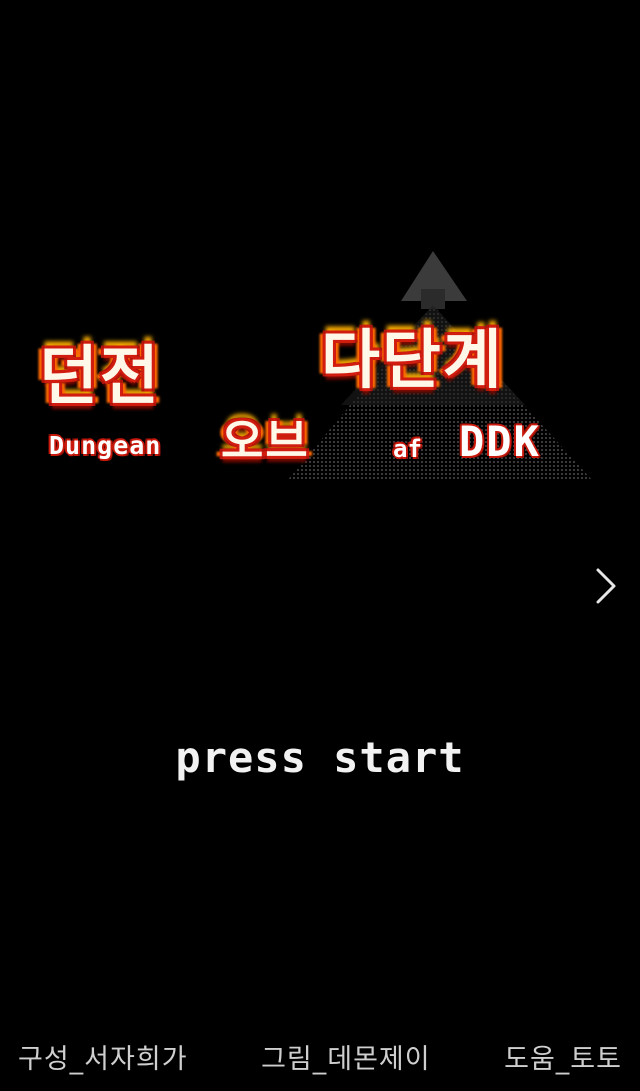  What do you see at coordinates (100, 377) in the screenshot?
I see `logo-title-dungeon-korean: 던전` at bounding box center [100, 377].